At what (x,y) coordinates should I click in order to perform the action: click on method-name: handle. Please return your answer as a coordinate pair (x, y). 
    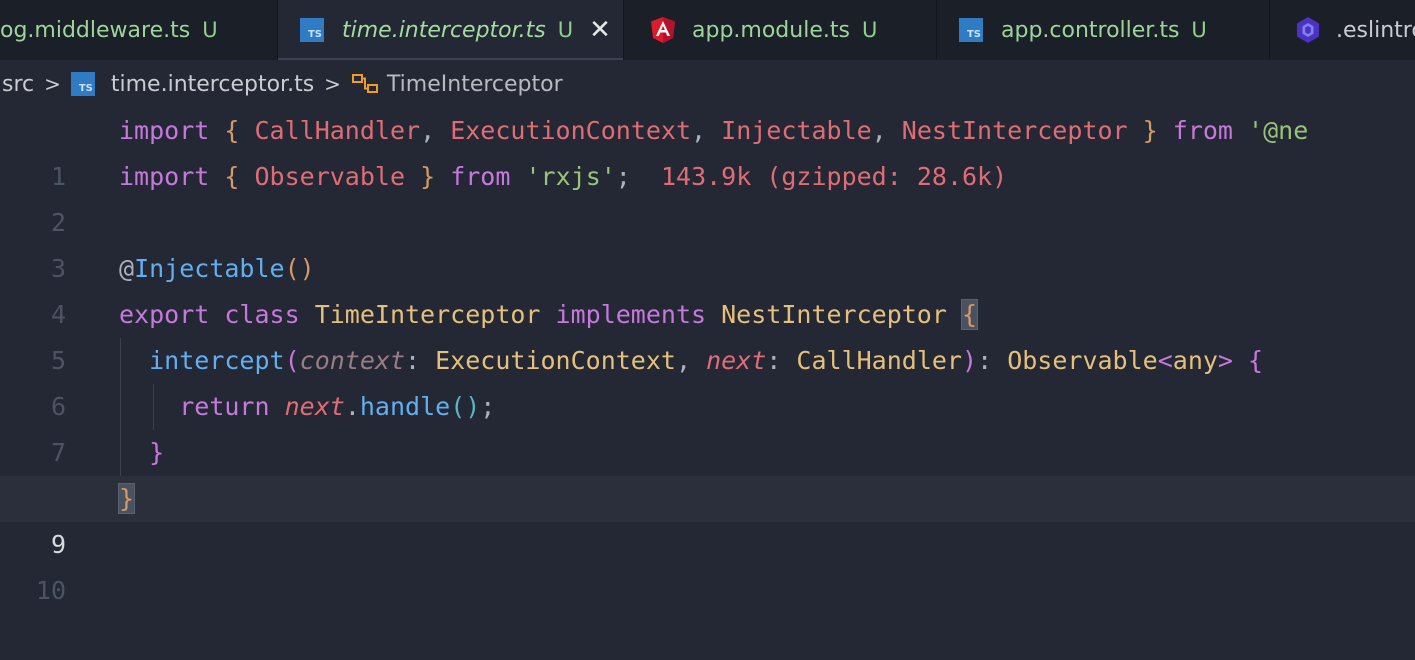
    Looking at the image, I should click on (405, 406).